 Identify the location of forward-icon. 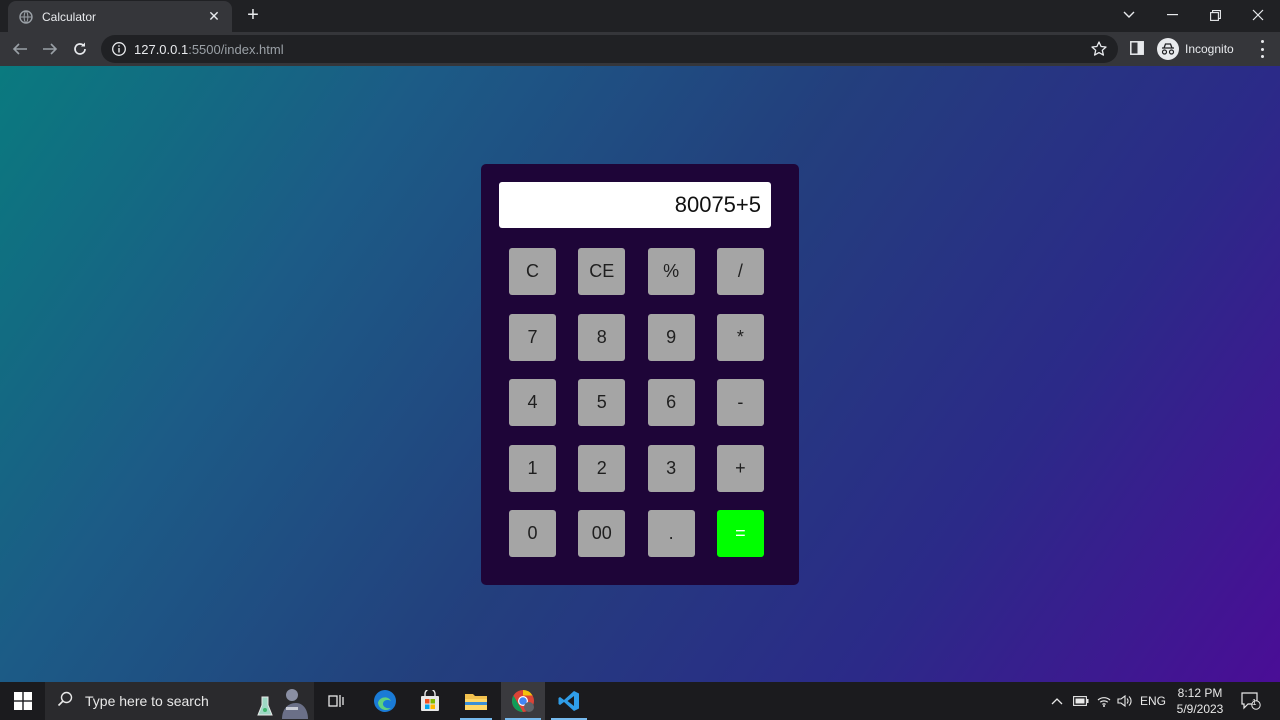
(50, 49).